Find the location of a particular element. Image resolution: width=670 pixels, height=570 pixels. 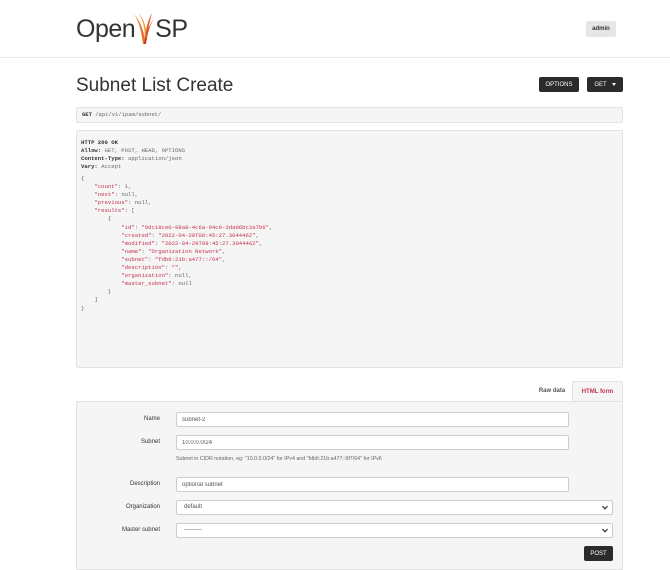

page-title: Subnet List Create is located at coordinates (155, 85).